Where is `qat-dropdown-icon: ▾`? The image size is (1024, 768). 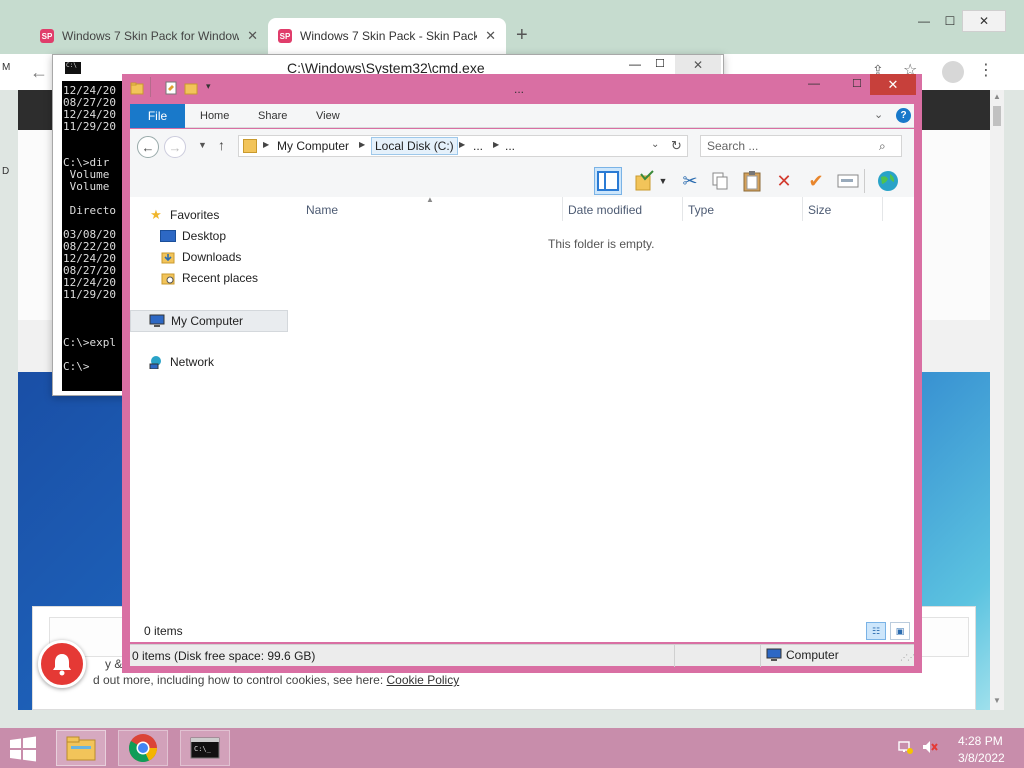 qat-dropdown-icon: ▾ is located at coordinates (213, 88).